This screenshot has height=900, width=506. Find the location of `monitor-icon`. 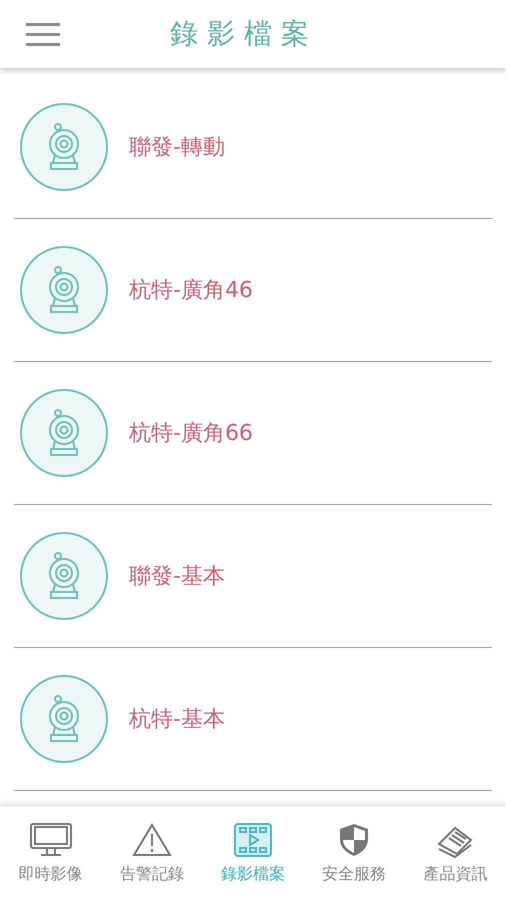

monitor-icon is located at coordinates (50, 840).